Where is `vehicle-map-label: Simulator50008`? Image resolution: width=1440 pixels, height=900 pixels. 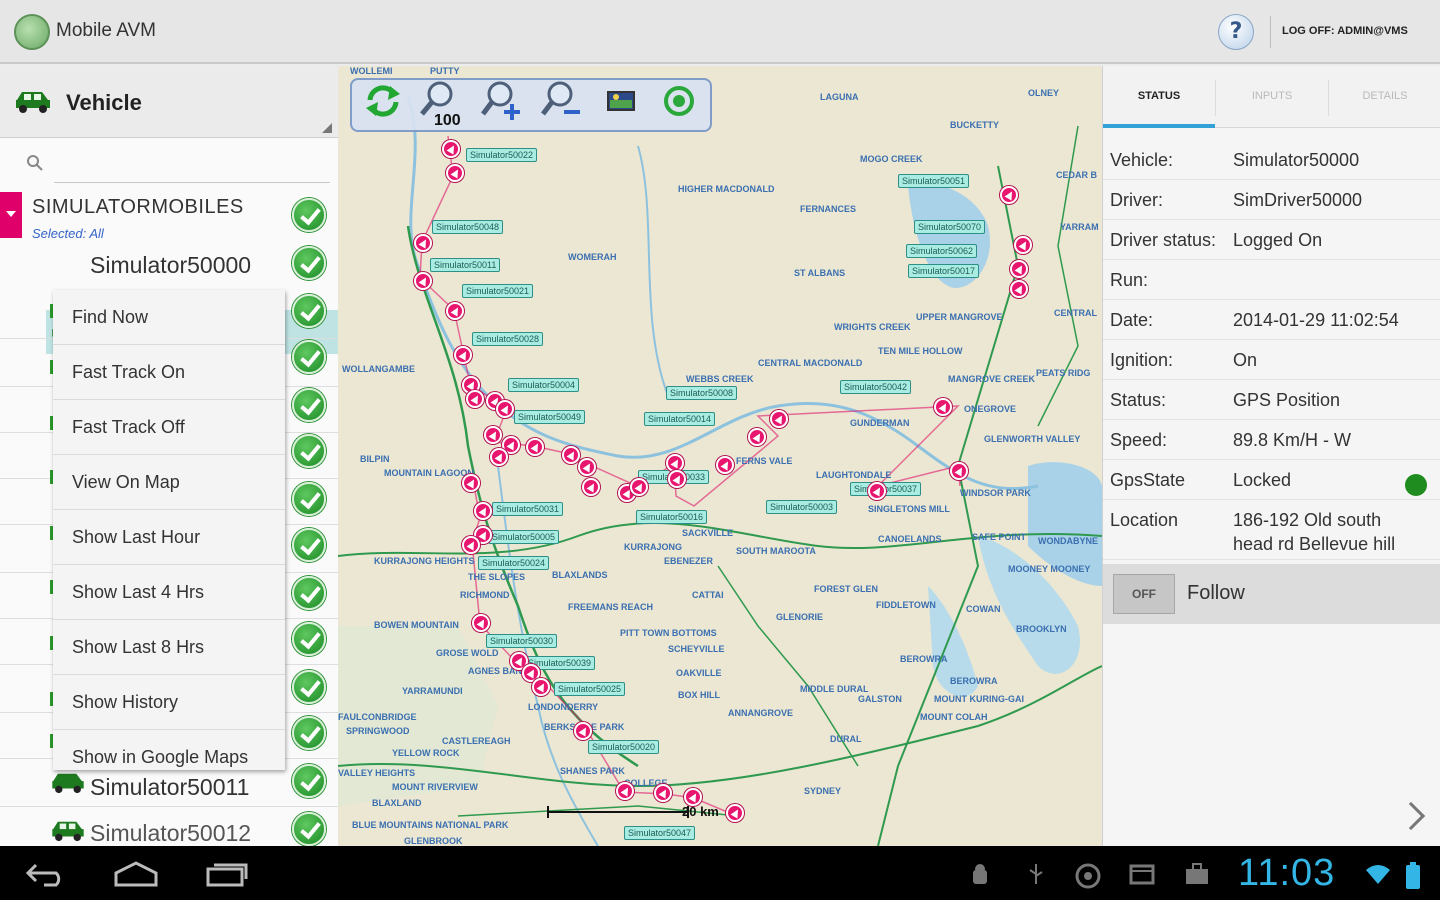
vehicle-map-label: Simulator50008 is located at coordinates (702, 393).